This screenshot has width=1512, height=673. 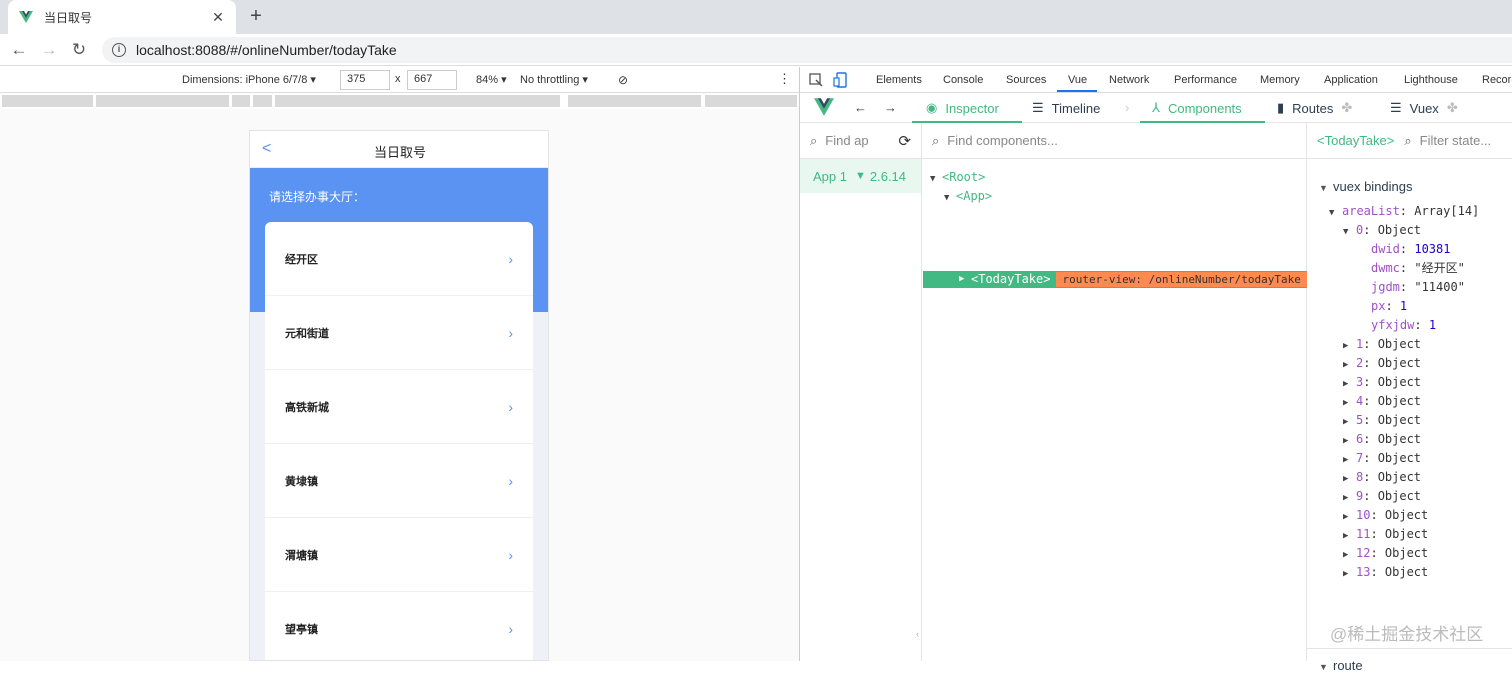 What do you see at coordinates (1077, 80) in the screenshot?
I see `tab-vue: Vue` at bounding box center [1077, 80].